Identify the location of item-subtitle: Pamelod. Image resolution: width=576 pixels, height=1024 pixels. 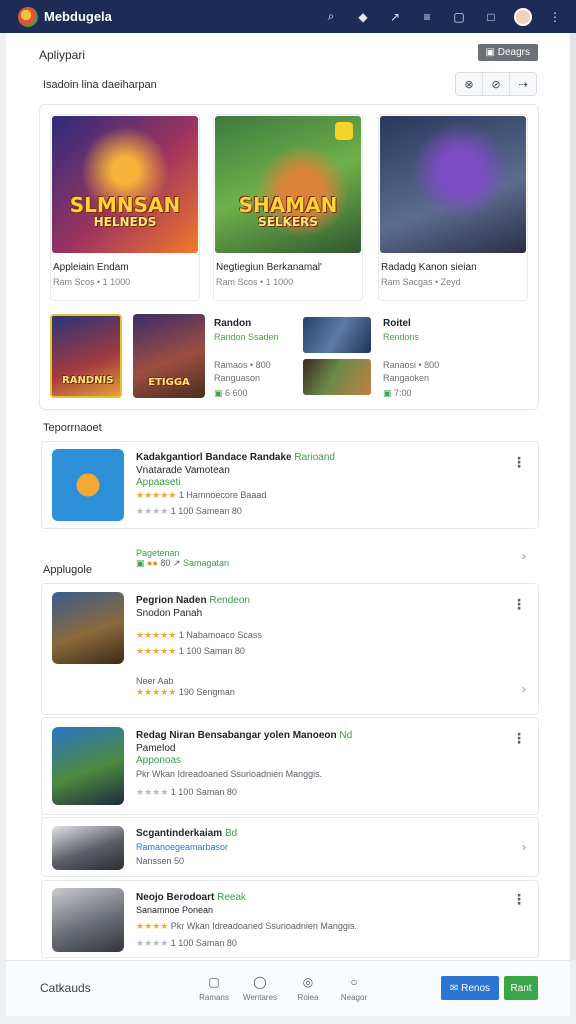
(156, 748).